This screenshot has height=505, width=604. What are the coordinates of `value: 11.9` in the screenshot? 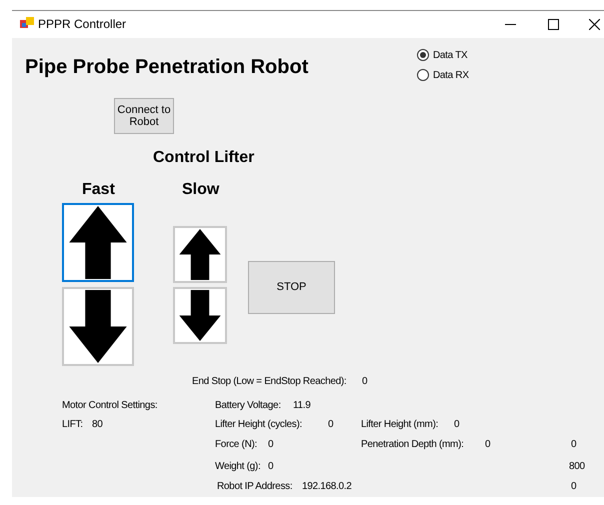 It's located at (302, 405).